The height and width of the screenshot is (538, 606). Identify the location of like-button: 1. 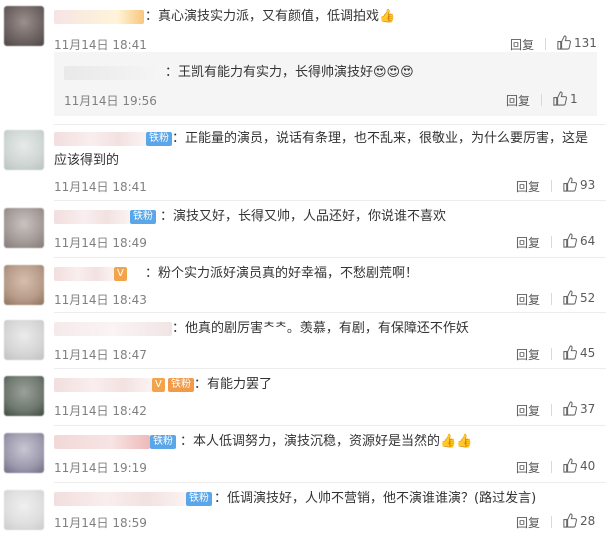
(565, 98).